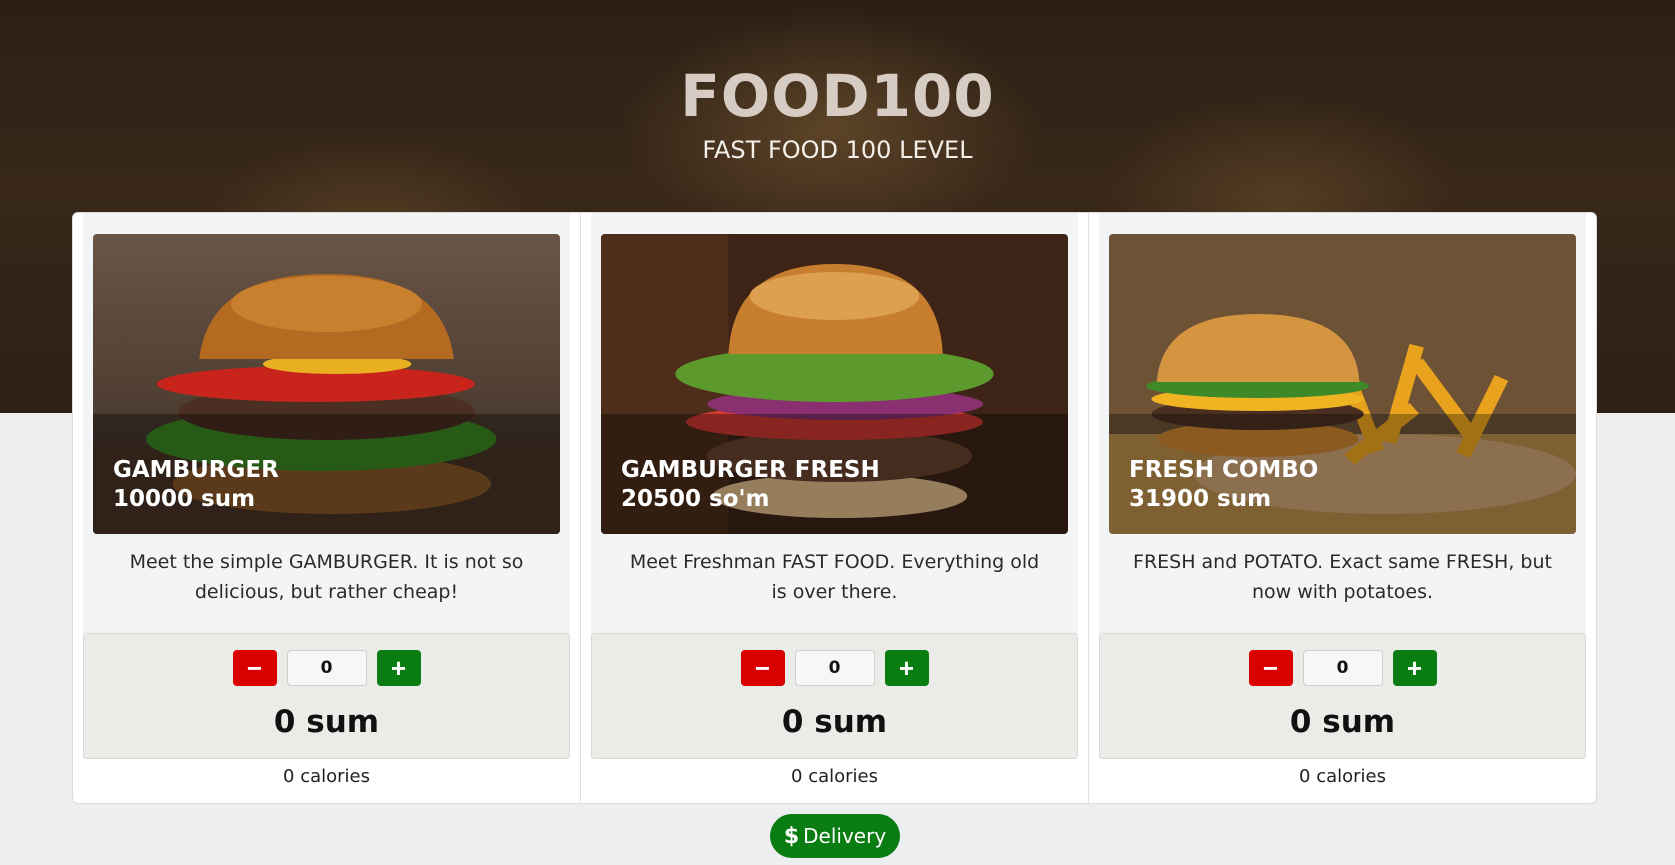 The height and width of the screenshot is (865, 1675). Describe the element at coordinates (750, 485) in the screenshot. I see `product-caption: GAMBURGER FRESH 20500 so'm` at that location.